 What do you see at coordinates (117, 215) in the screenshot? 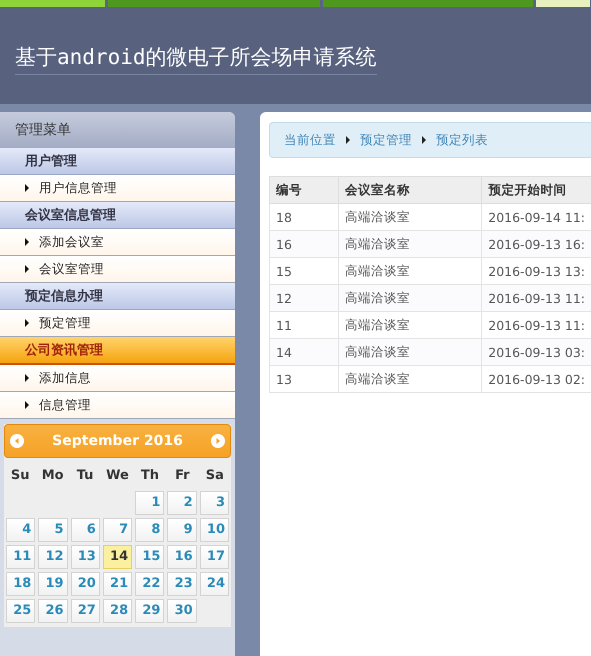
I see `menu-group: 会议室信息管理` at bounding box center [117, 215].